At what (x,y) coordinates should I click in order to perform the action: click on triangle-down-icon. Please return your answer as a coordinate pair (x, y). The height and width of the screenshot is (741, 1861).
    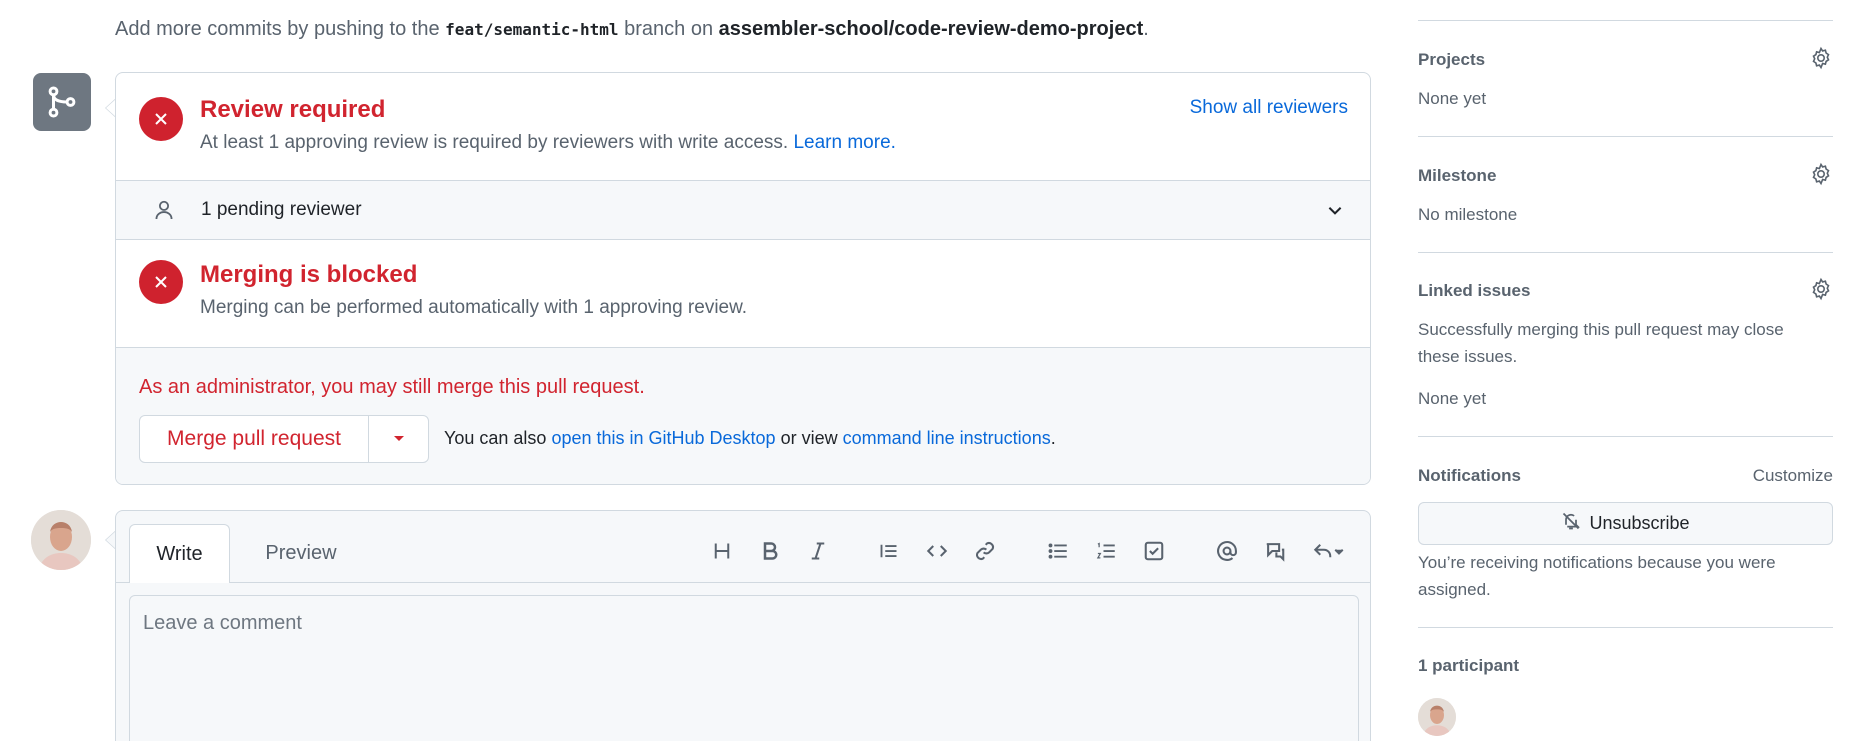
    Looking at the image, I should click on (399, 439).